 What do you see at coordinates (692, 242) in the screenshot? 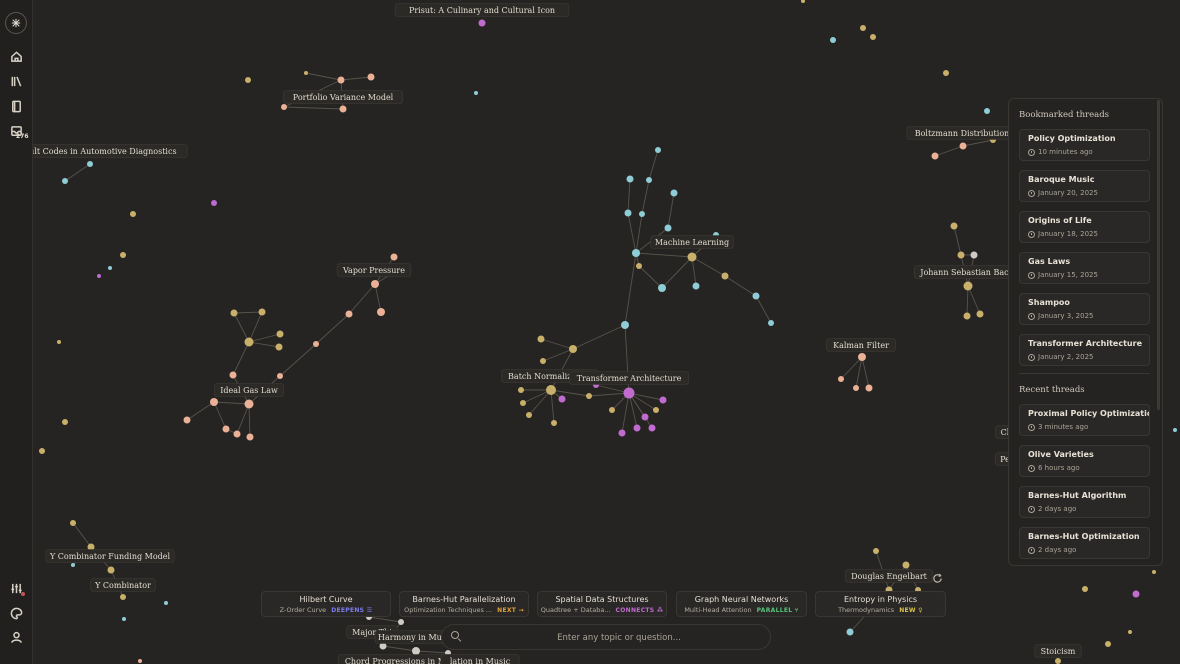
I see `node-label-machine-learning: Machine Learning` at bounding box center [692, 242].